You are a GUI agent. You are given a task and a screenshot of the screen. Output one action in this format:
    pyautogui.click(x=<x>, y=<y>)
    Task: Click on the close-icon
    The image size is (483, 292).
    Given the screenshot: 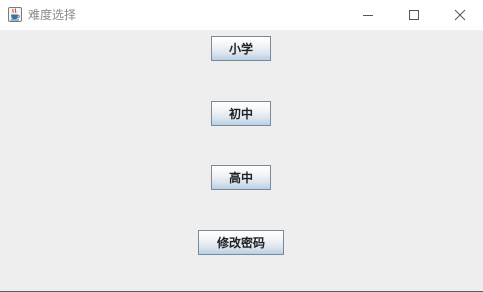 What is the action you would take?
    pyautogui.click(x=460, y=15)
    